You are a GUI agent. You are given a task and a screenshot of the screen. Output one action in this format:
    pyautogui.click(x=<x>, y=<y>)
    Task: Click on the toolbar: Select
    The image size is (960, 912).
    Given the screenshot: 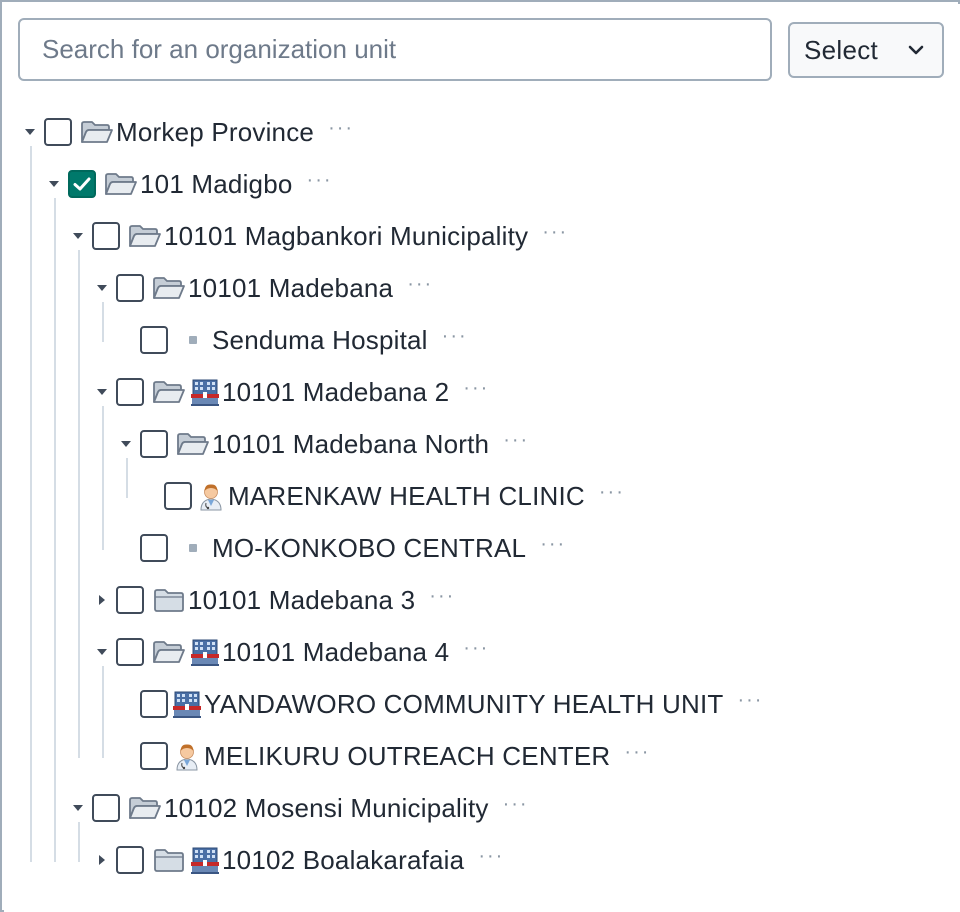 What is the action you would take?
    pyautogui.click(x=482, y=51)
    